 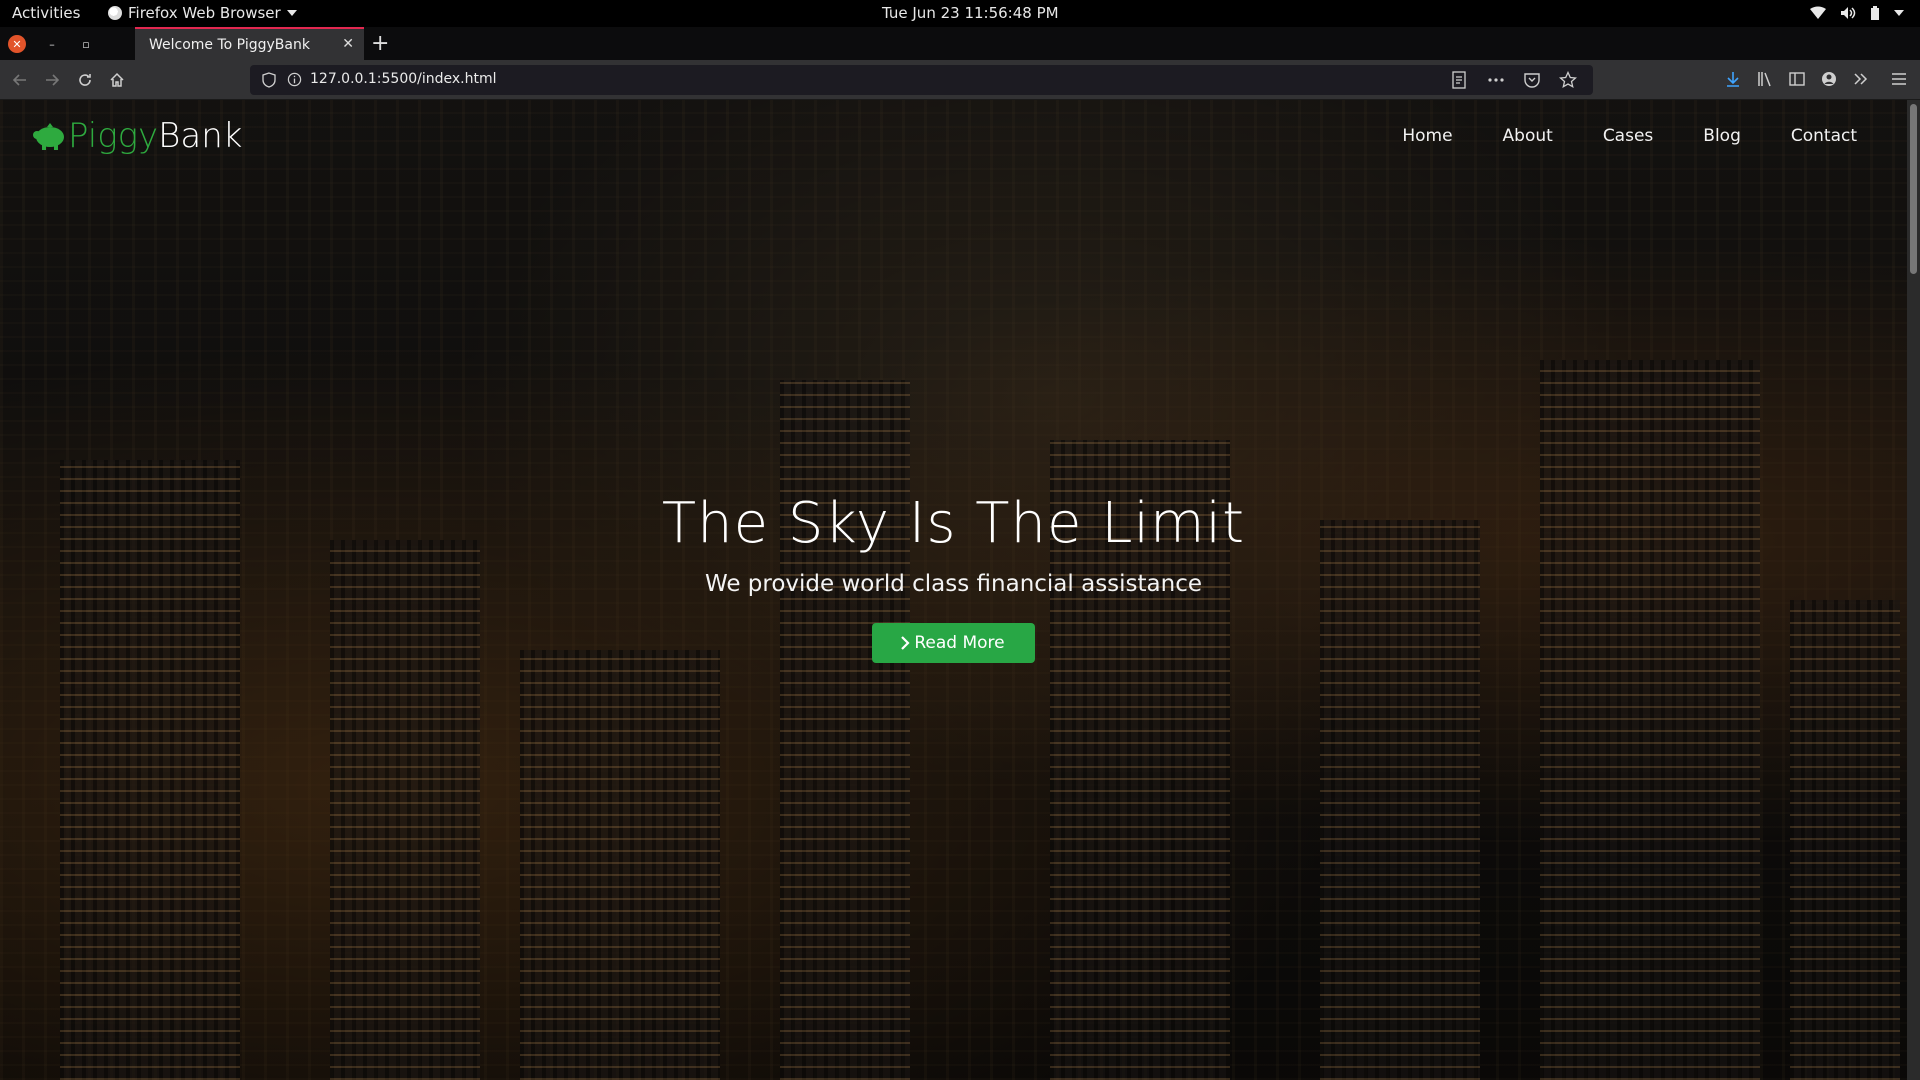 I want to click on nav-blog: Blog, so click(x=1722, y=136).